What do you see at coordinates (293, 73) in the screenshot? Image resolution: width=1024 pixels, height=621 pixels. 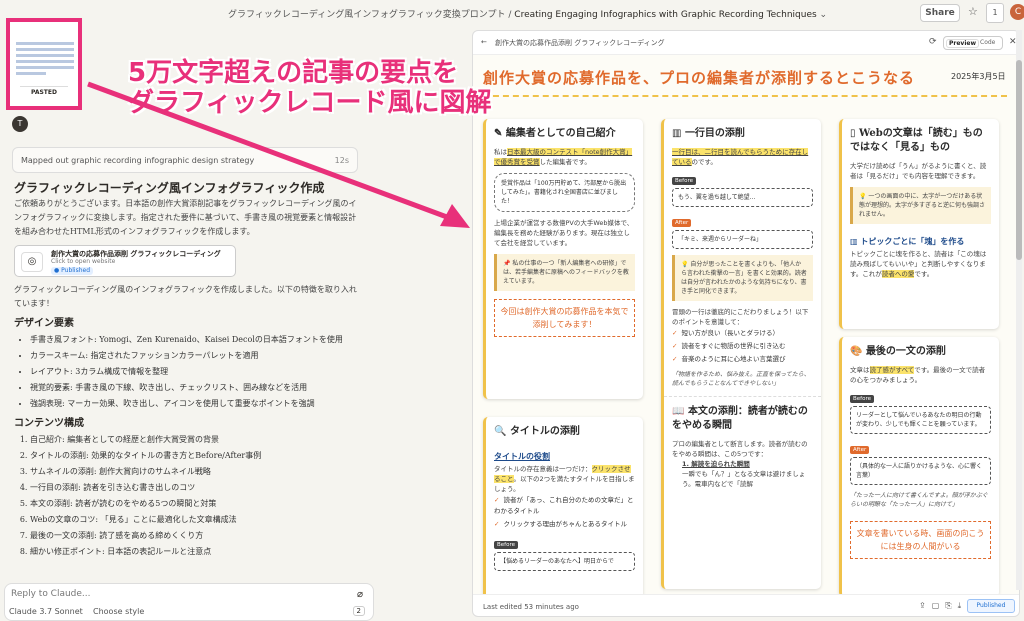 I see `annotation-line1: 5万文字超えの記事の要点を` at bounding box center [293, 73].